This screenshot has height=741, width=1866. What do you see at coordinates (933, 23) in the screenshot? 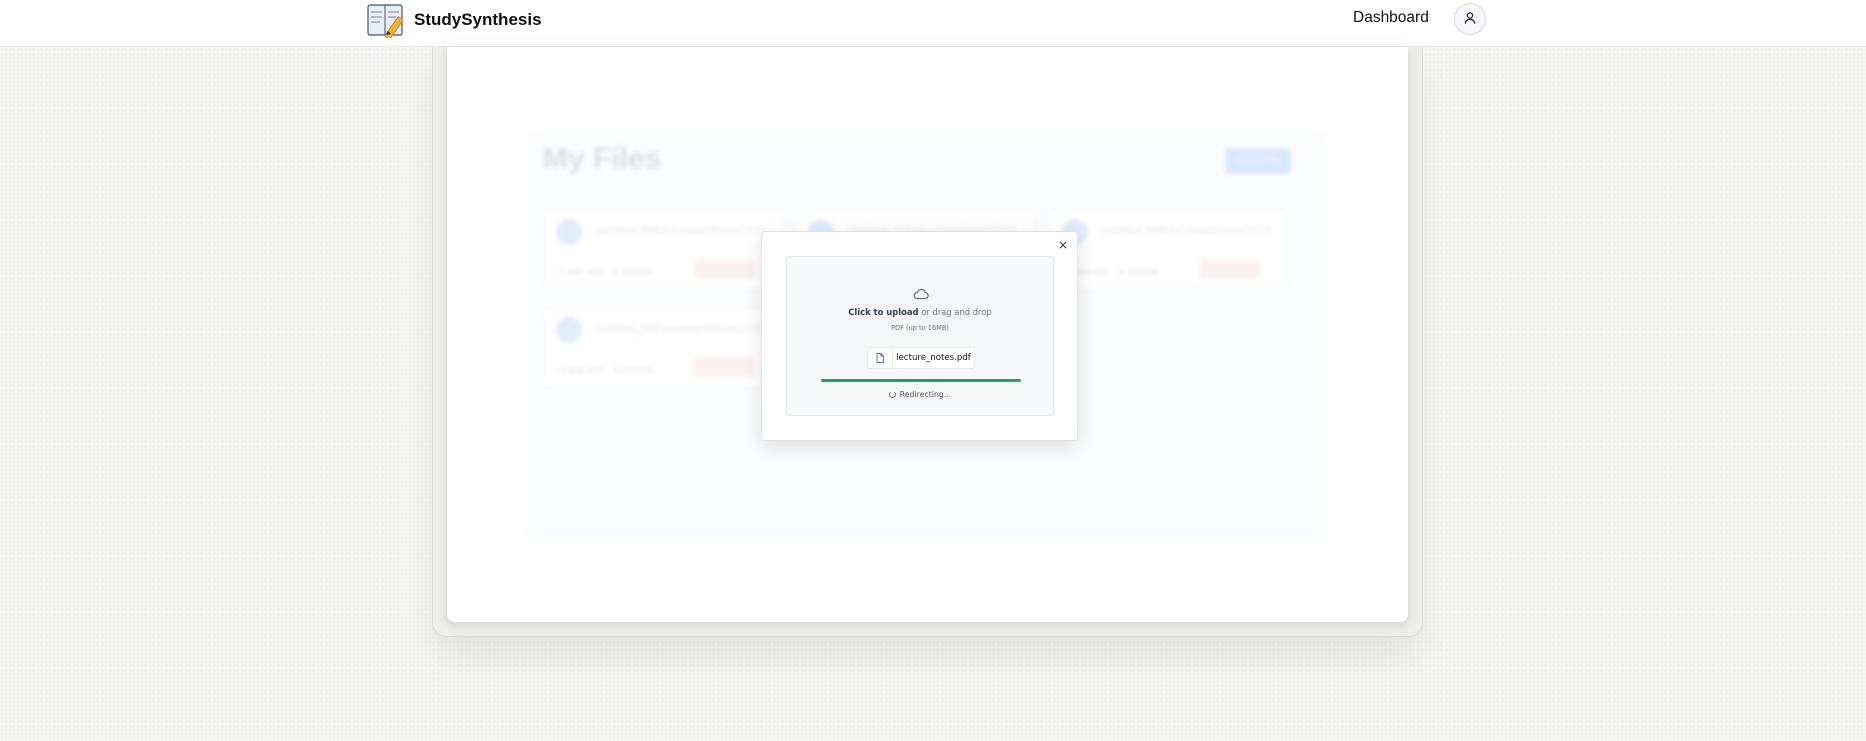
I see `top-navbar: StudySynthesis Dashboard` at bounding box center [933, 23].